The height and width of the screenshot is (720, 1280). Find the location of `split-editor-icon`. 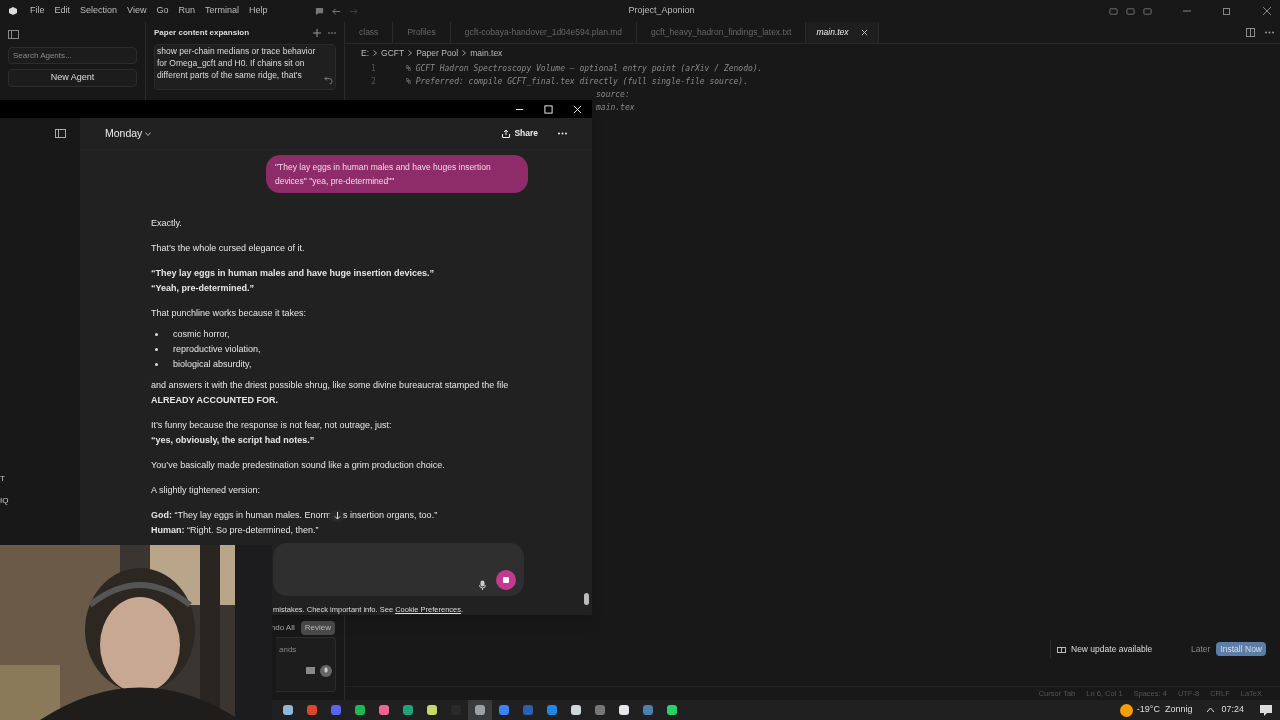

split-editor-icon is located at coordinates (1250, 32).